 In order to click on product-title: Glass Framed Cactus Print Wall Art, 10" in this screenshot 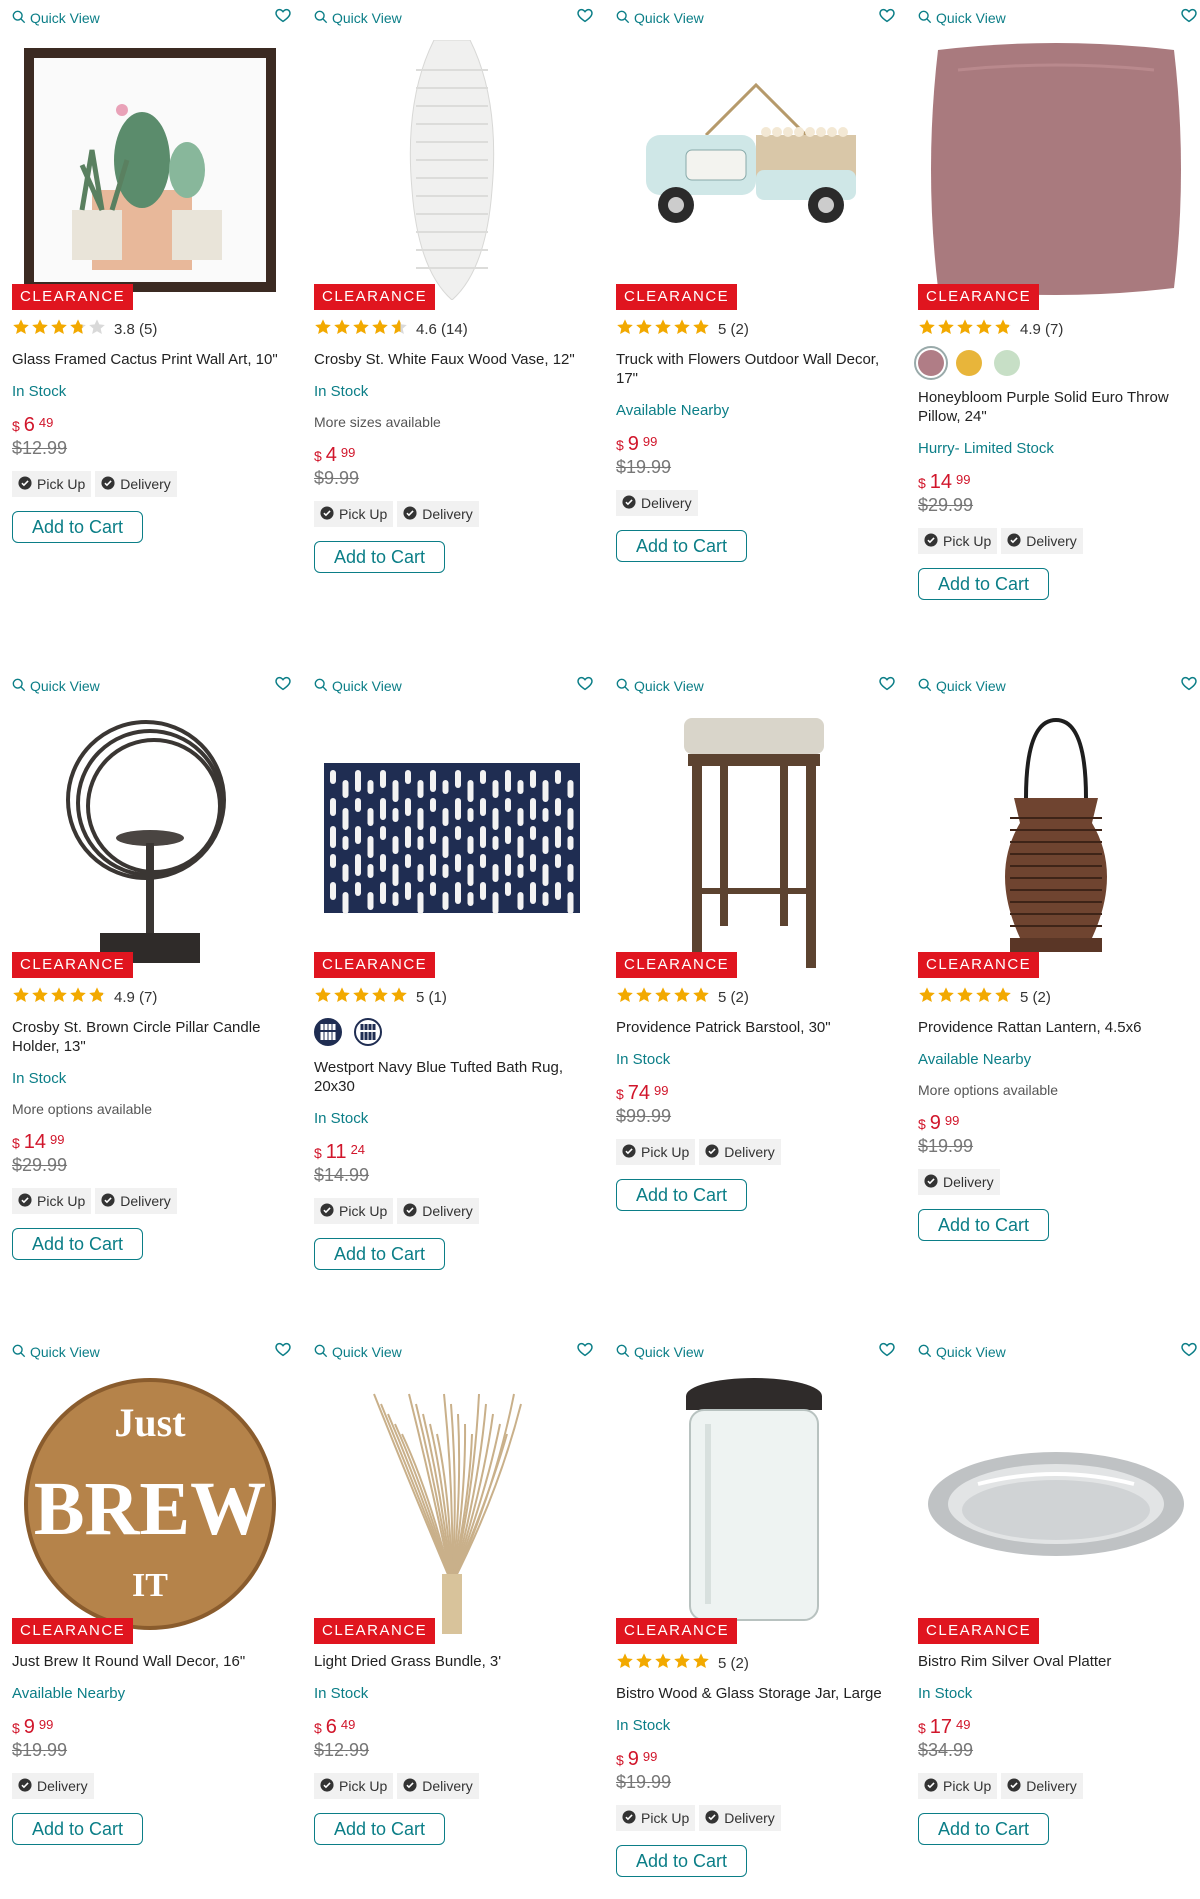, I will do `click(154, 359)`.